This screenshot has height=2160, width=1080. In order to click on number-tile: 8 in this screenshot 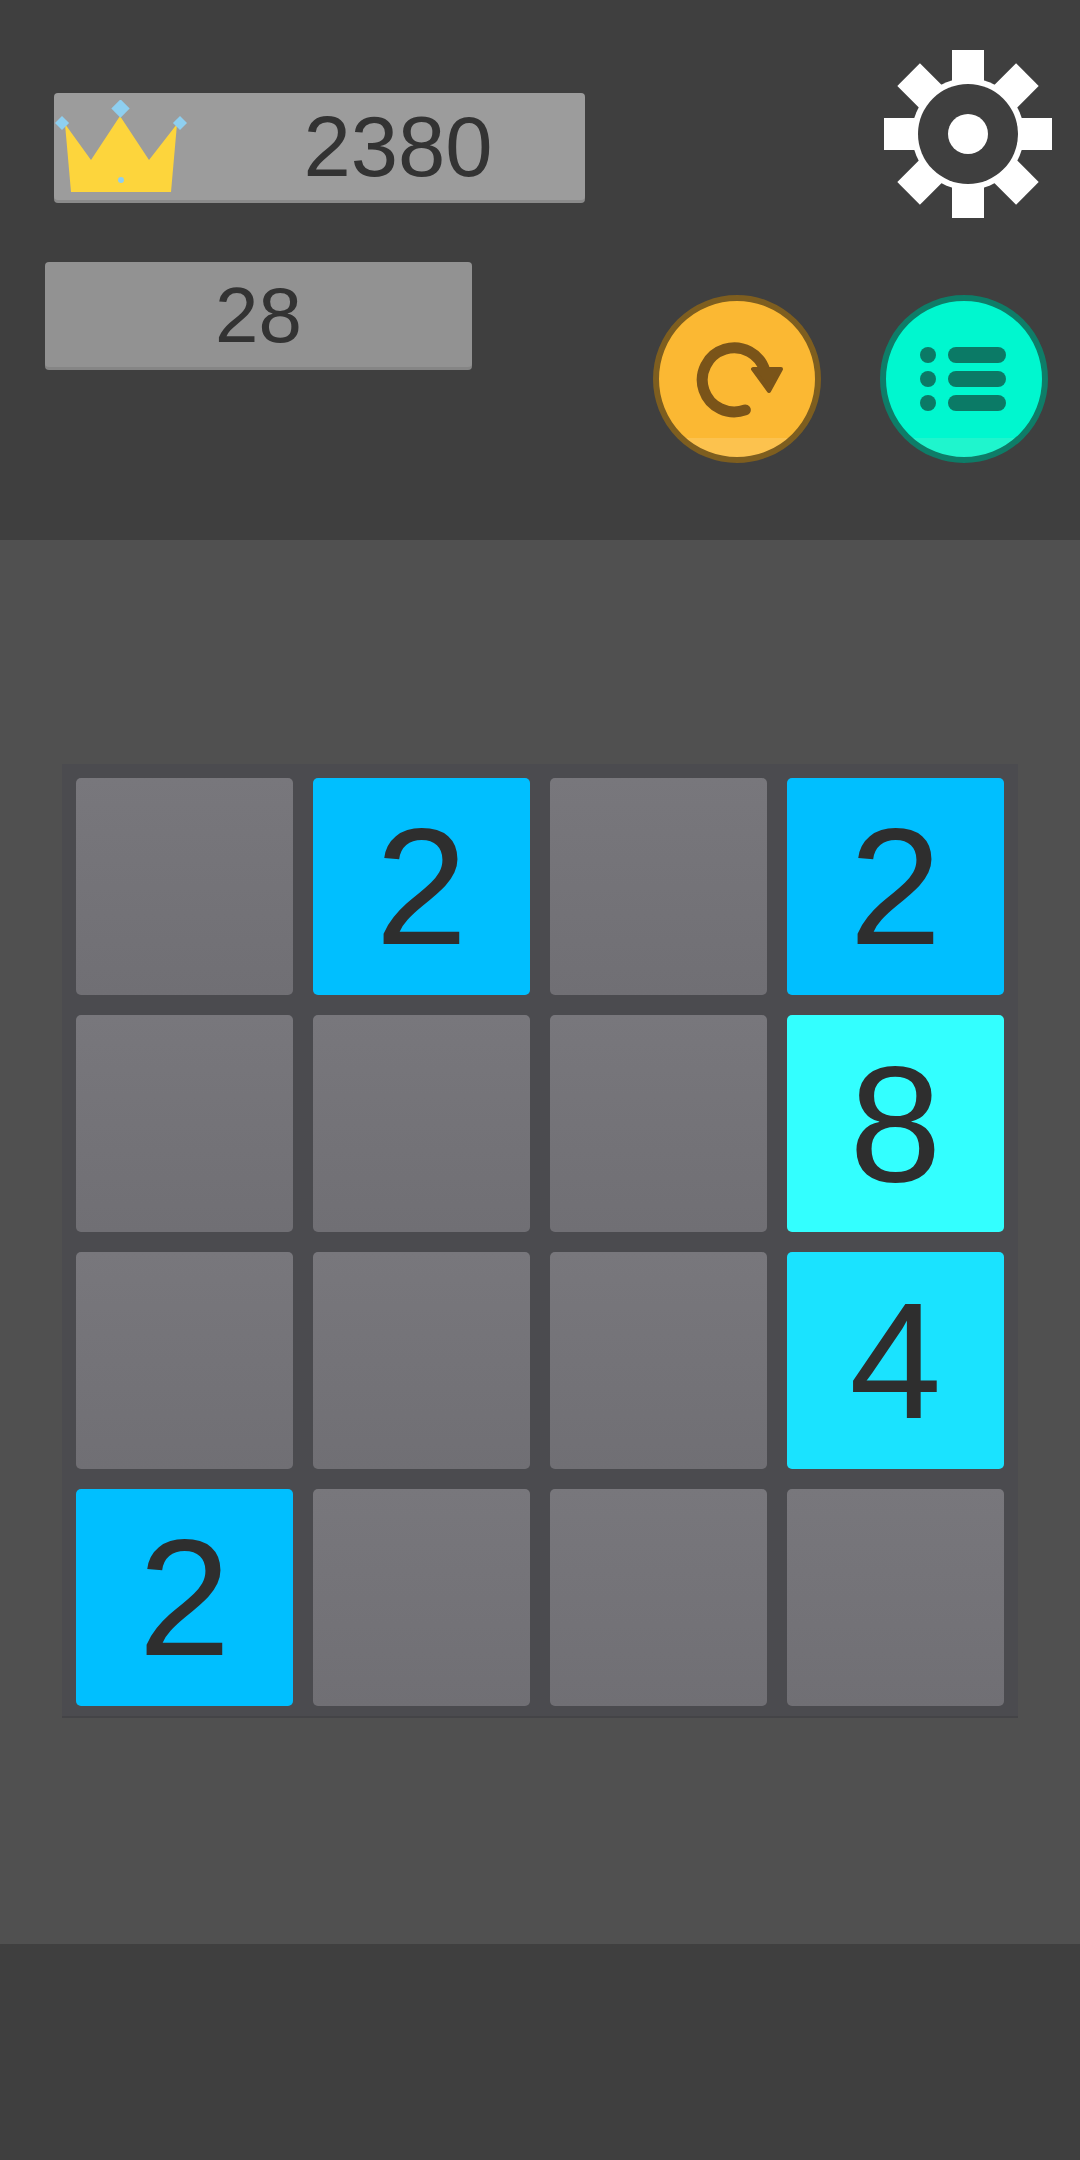, I will do `click(895, 1123)`.